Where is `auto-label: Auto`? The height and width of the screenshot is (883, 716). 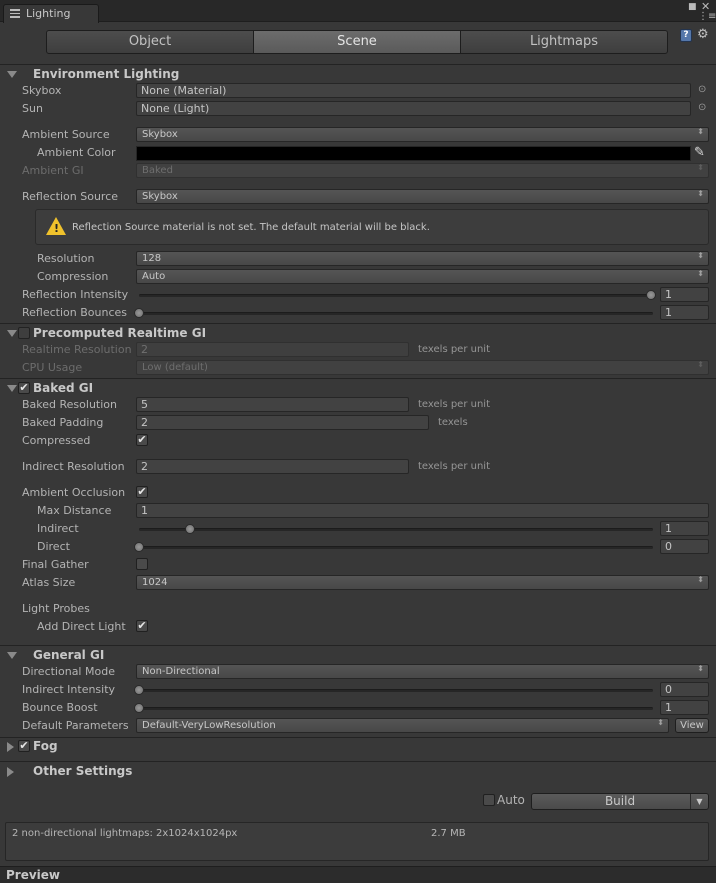
auto-label: Auto is located at coordinates (511, 800).